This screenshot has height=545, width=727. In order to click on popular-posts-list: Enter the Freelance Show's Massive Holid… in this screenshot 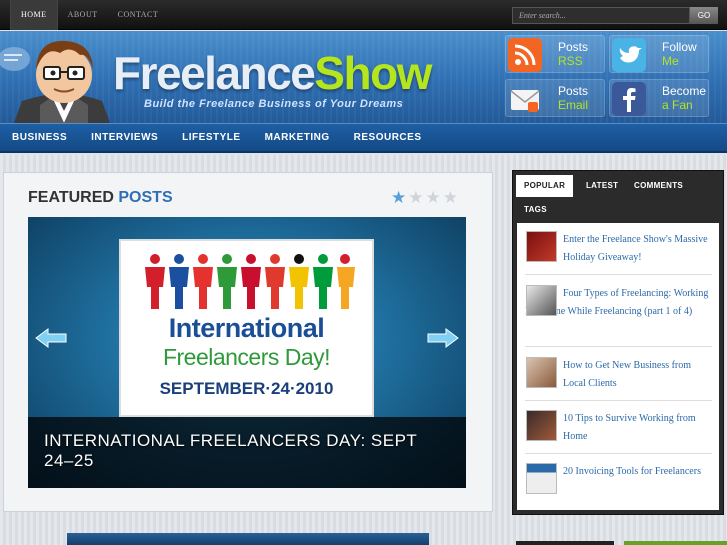, I will do `click(618, 366)`.